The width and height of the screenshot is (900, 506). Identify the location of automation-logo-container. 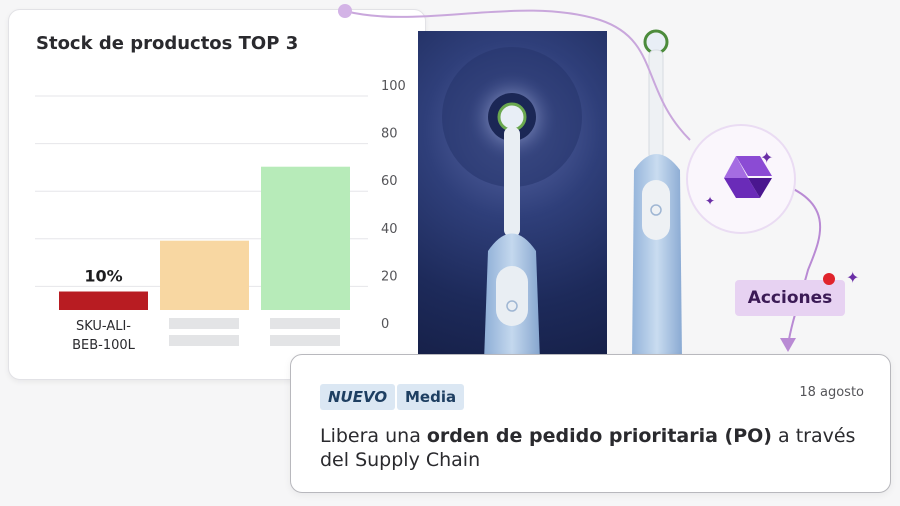
(741, 179).